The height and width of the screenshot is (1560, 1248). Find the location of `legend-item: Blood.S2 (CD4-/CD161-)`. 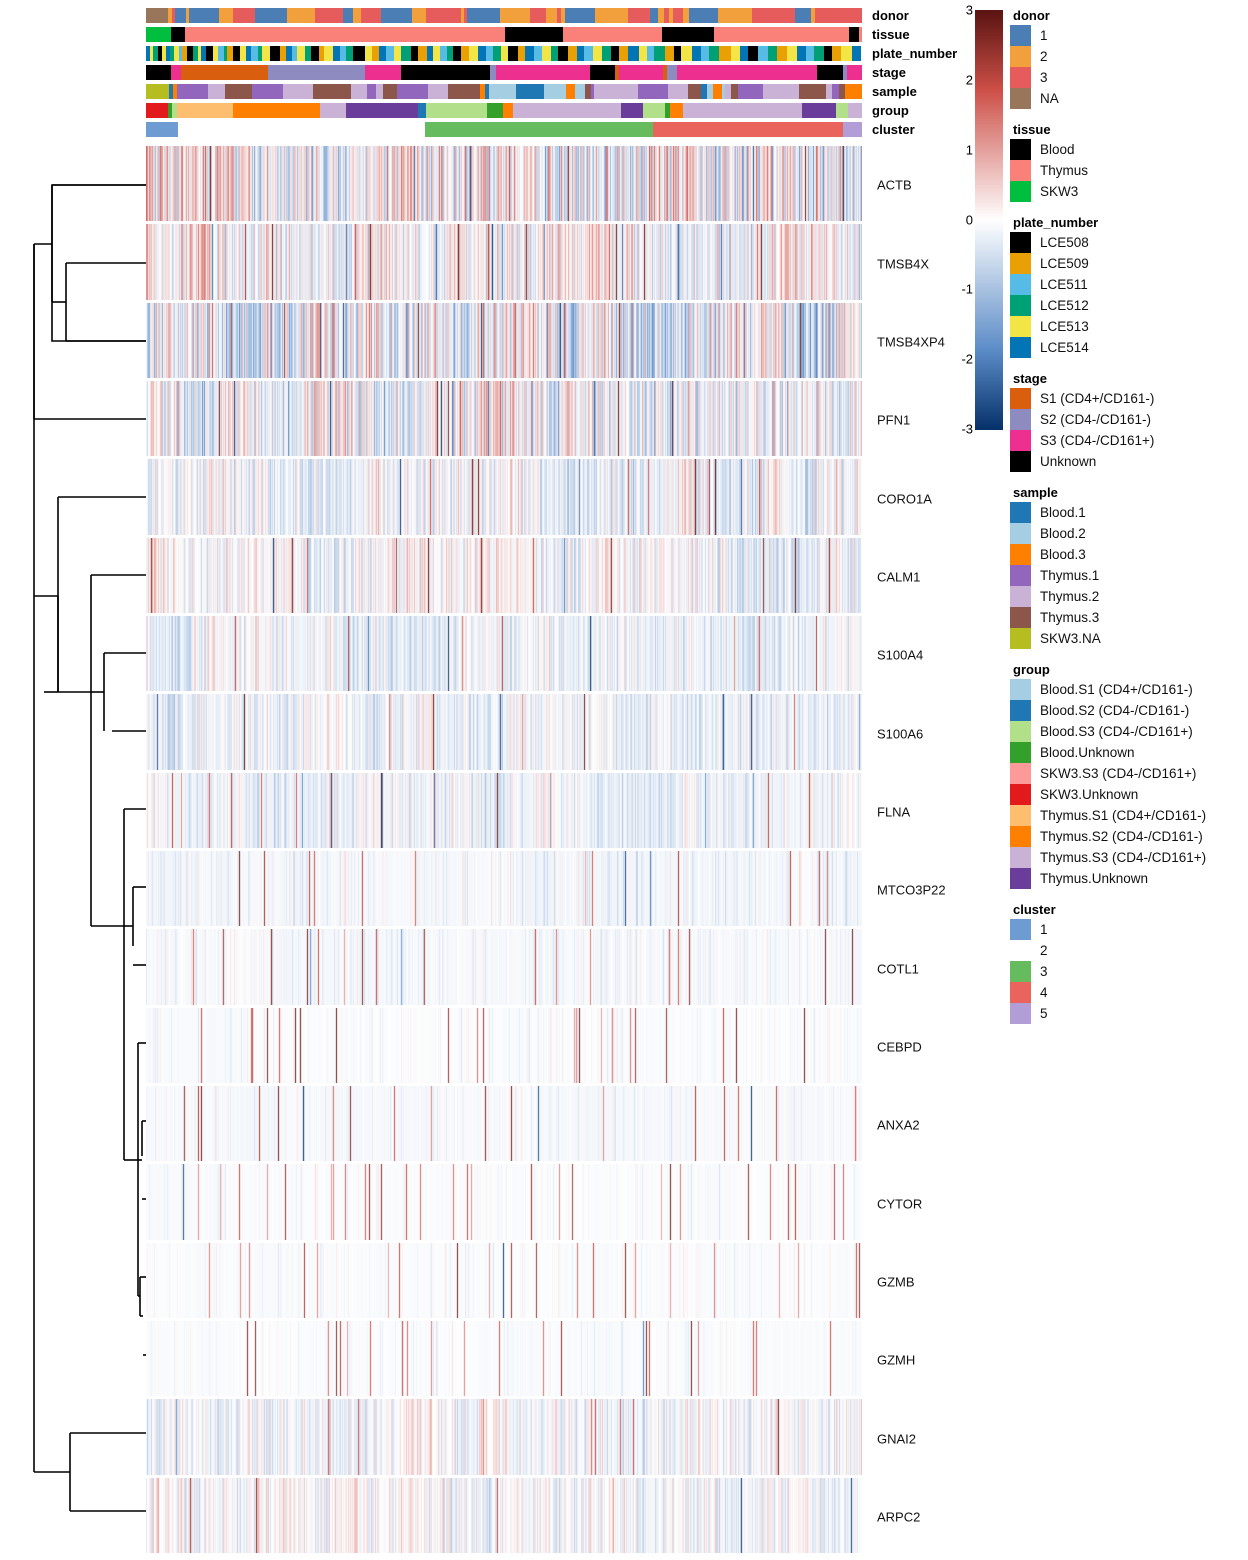

legend-item: Blood.S2 (CD4-/CD161-) is located at coordinates (1129, 710).